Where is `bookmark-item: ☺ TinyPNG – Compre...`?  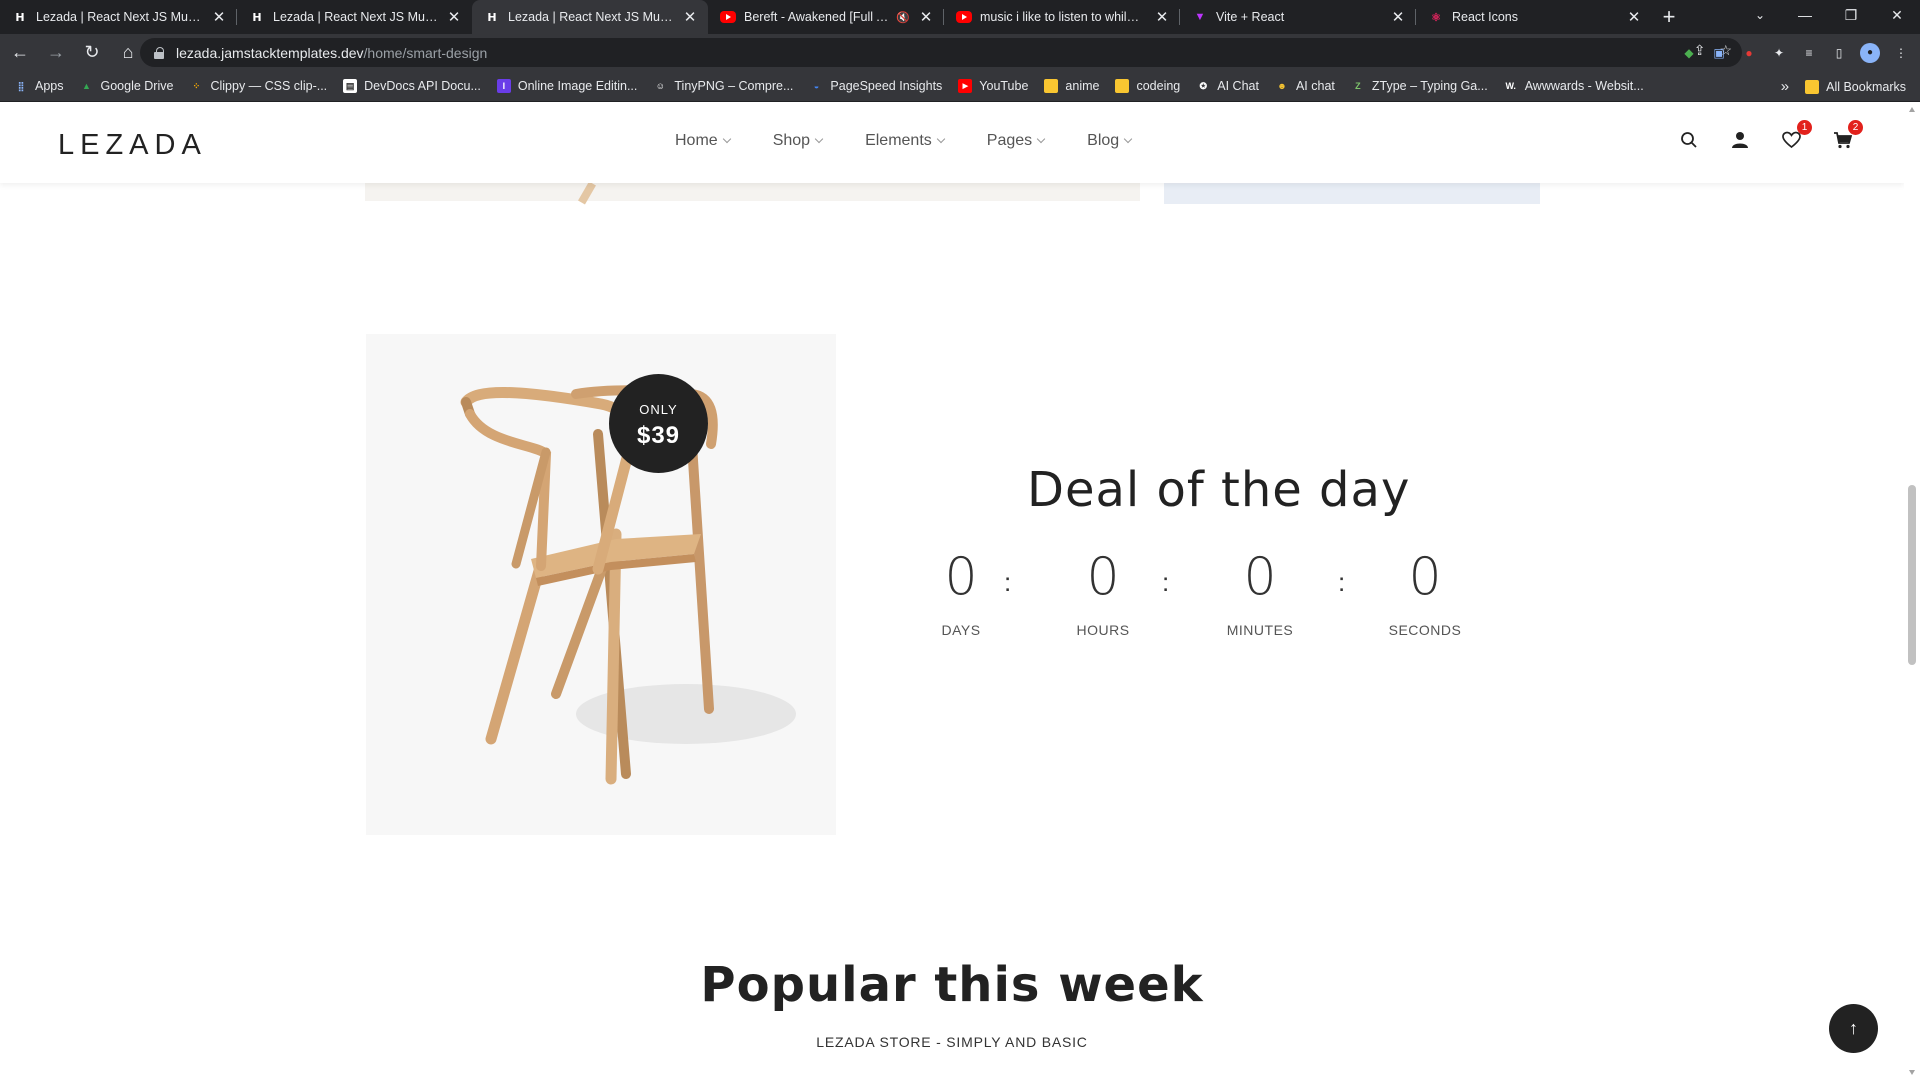 bookmark-item: ☺ TinyPNG – Compre... is located at coordinates (723, 86).